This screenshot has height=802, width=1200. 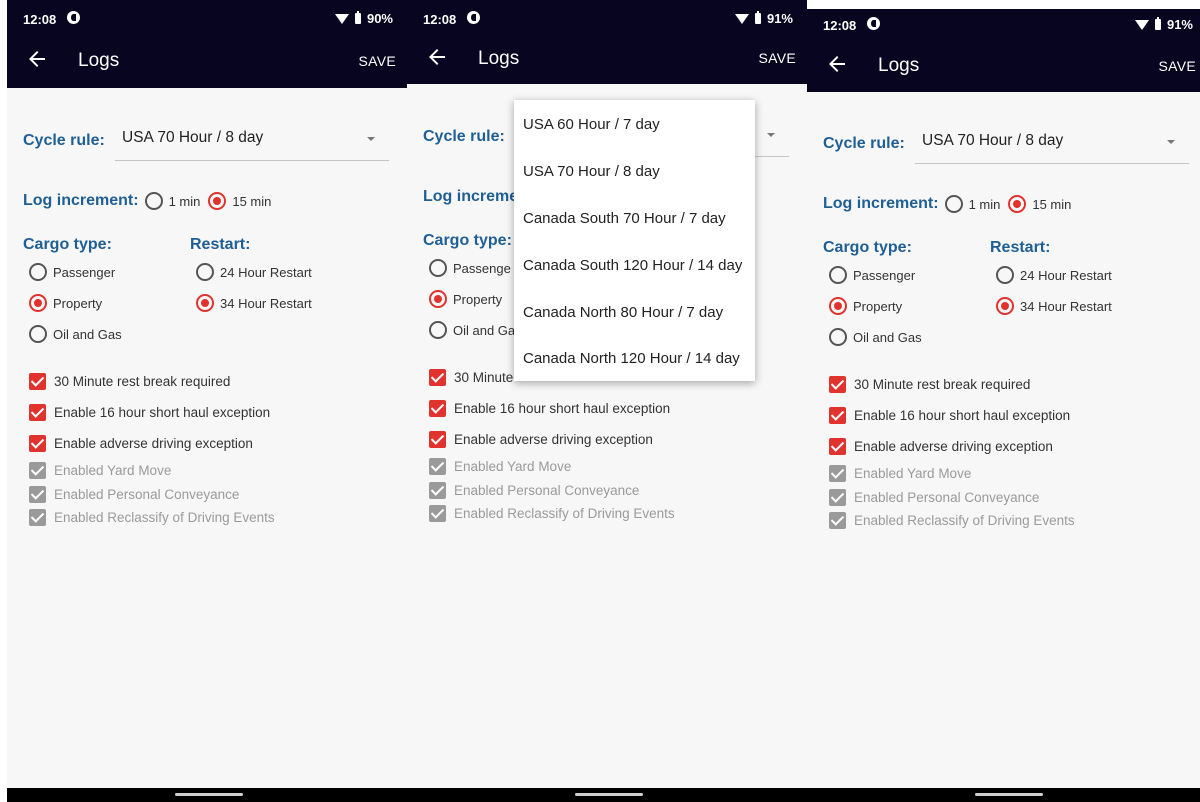 What do you see at coordinates (899, 65) in the screenshot?
I see `page-title: Logs` at bounding box center [899, 65].